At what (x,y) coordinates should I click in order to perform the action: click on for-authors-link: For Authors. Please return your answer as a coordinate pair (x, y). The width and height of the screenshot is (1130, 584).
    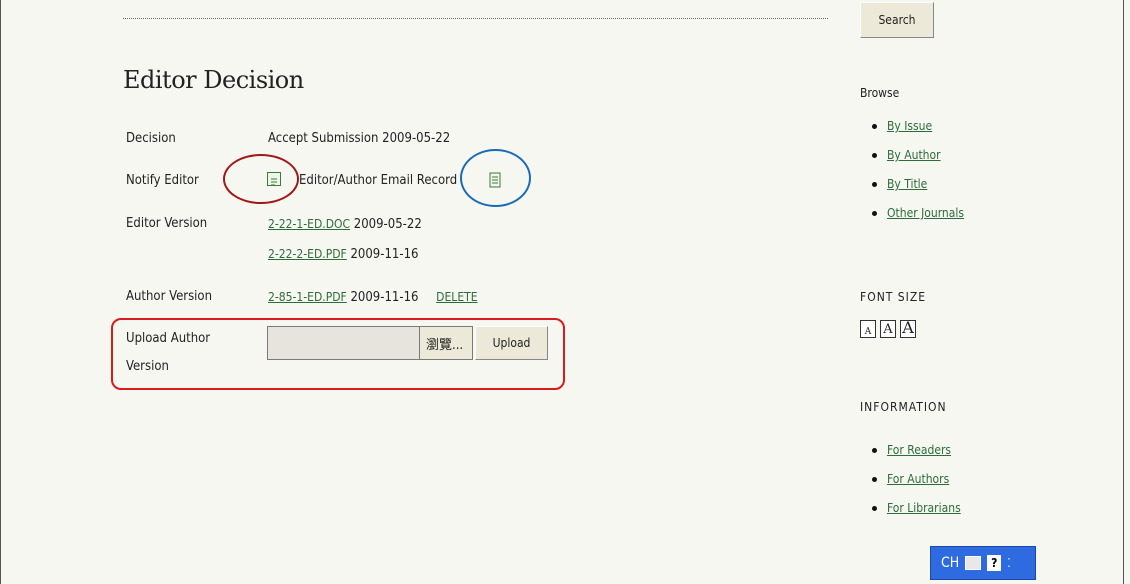
    Looking at the image, I should click on (918, 479).